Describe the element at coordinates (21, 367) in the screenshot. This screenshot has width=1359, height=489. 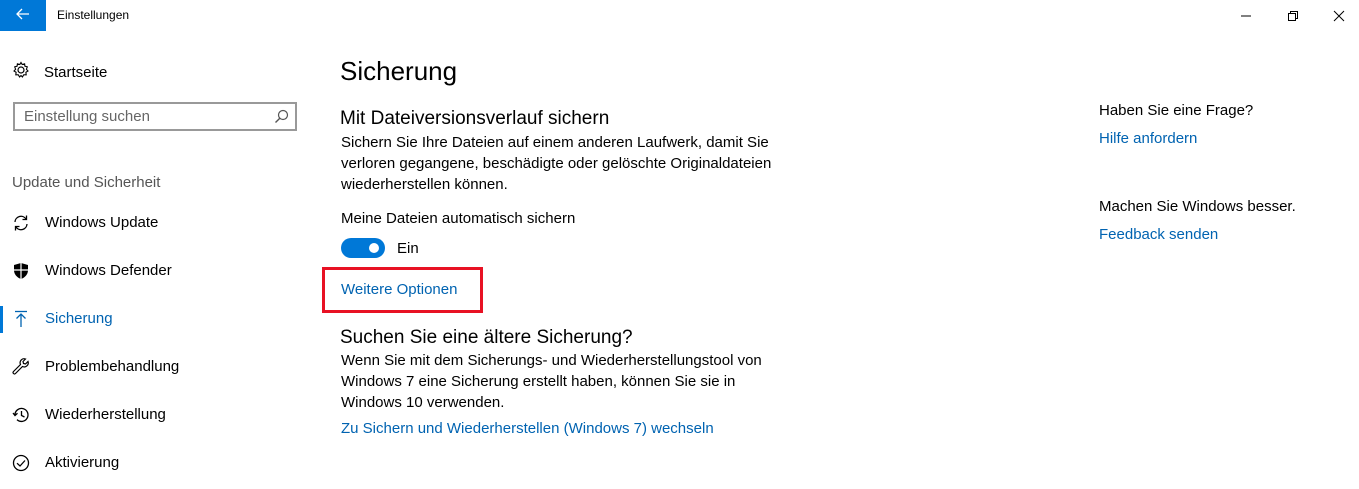
I see `wrench-icon` at that location.